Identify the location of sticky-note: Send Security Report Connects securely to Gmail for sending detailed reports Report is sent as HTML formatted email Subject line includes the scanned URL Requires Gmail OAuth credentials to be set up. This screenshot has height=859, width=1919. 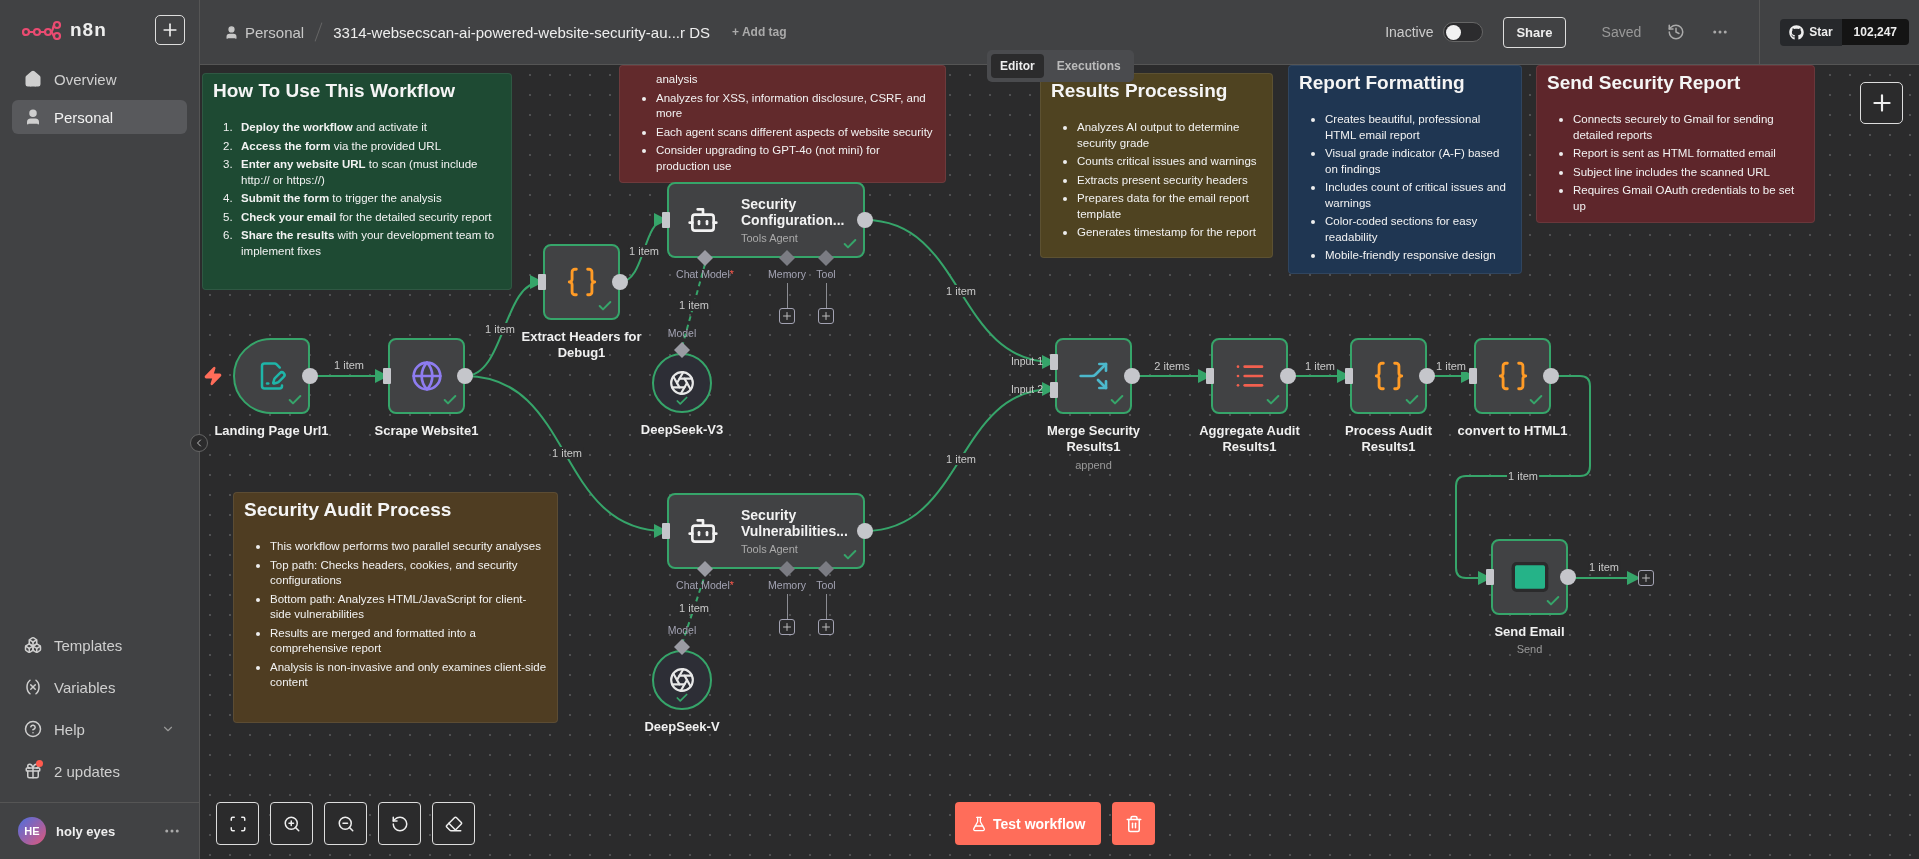
(1675, 144).